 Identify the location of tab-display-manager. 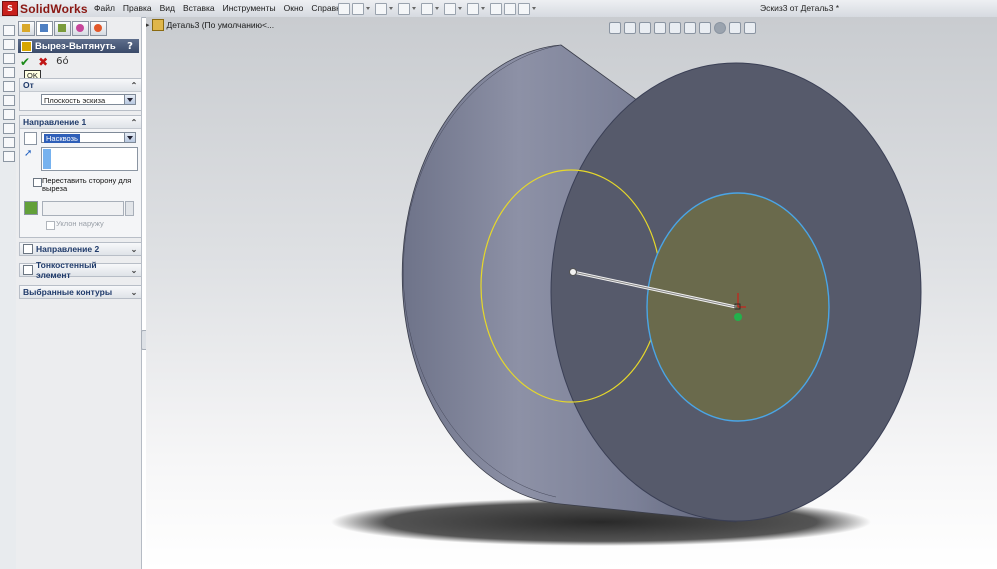
(98, 28).